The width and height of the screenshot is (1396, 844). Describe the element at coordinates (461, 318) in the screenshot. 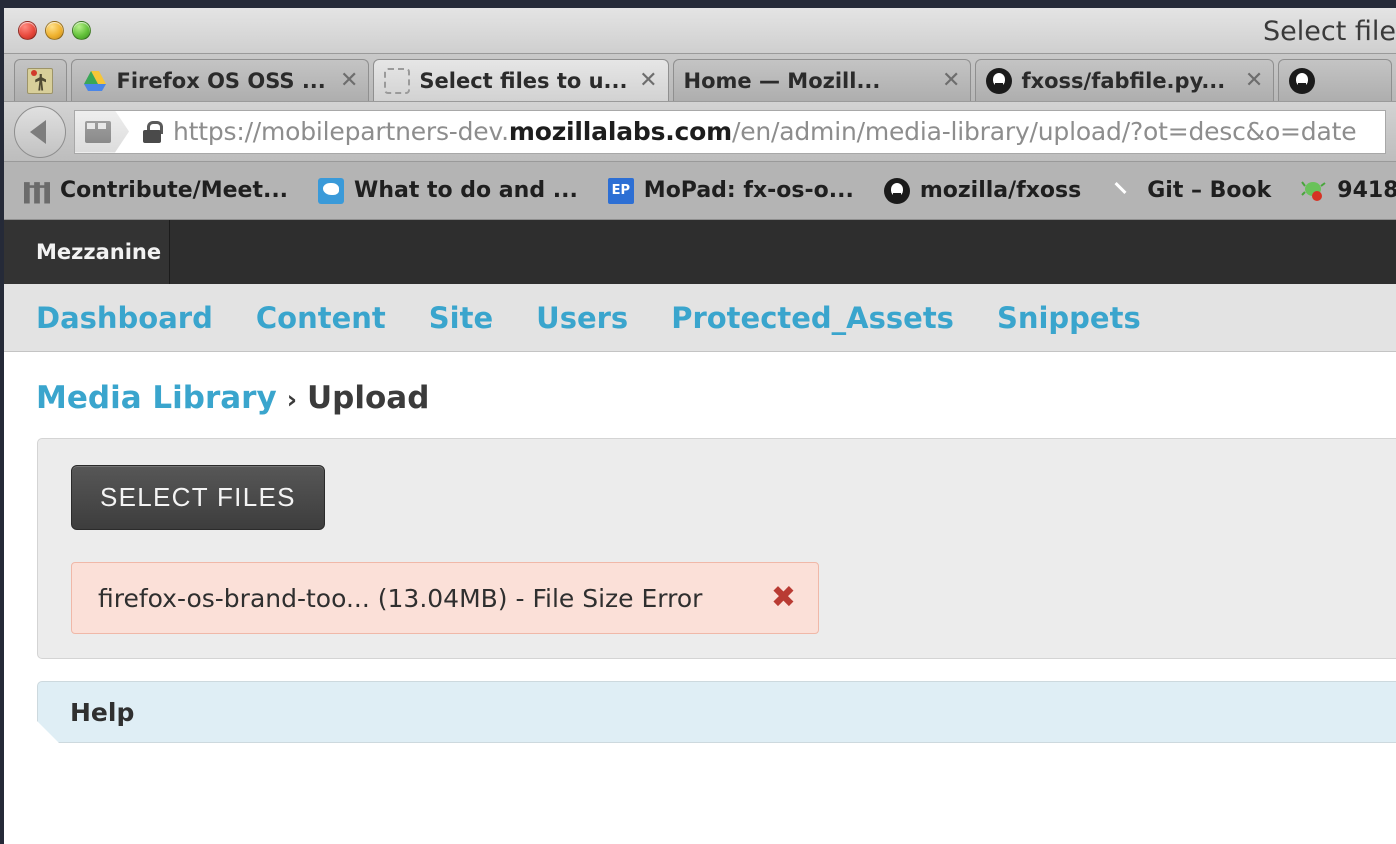

I see `nav-item-site: Site` at that location.